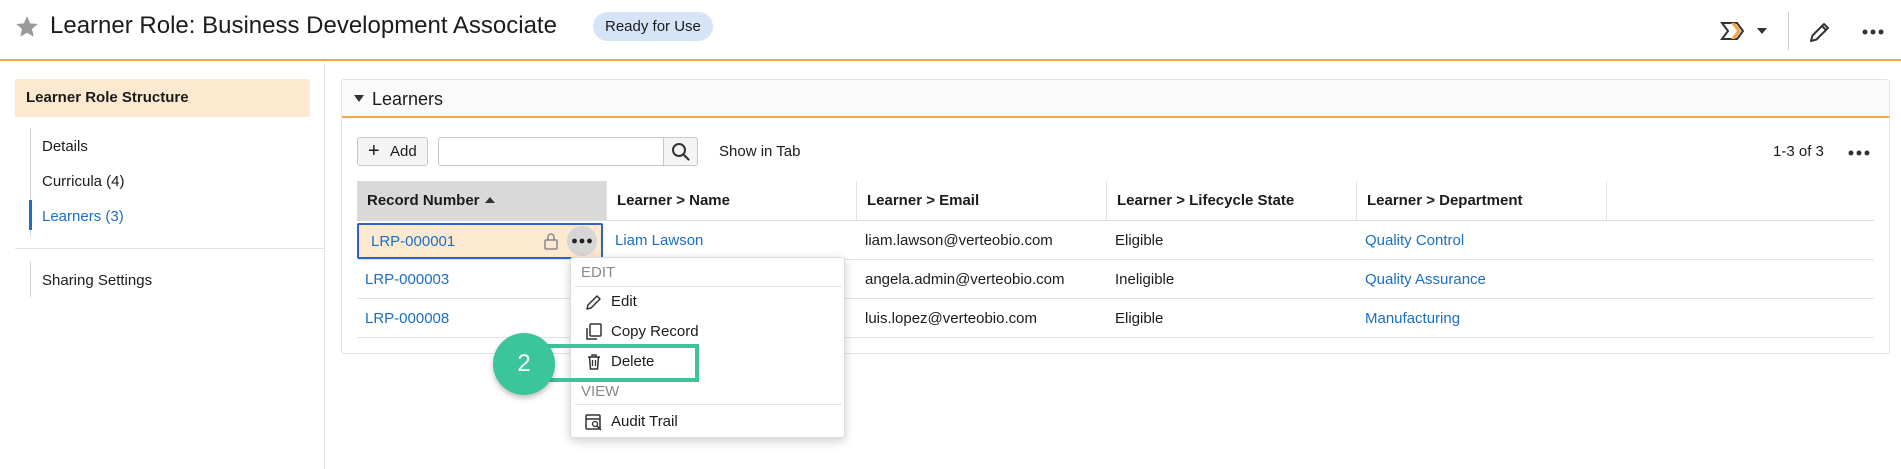 The width and height of the screenshot is (1901, 469). What do you see at coordinates (959, 240) in the screenshot?
I see `learner-email: liam.lawson@verteobio.com` at bounding box center [959, 240].